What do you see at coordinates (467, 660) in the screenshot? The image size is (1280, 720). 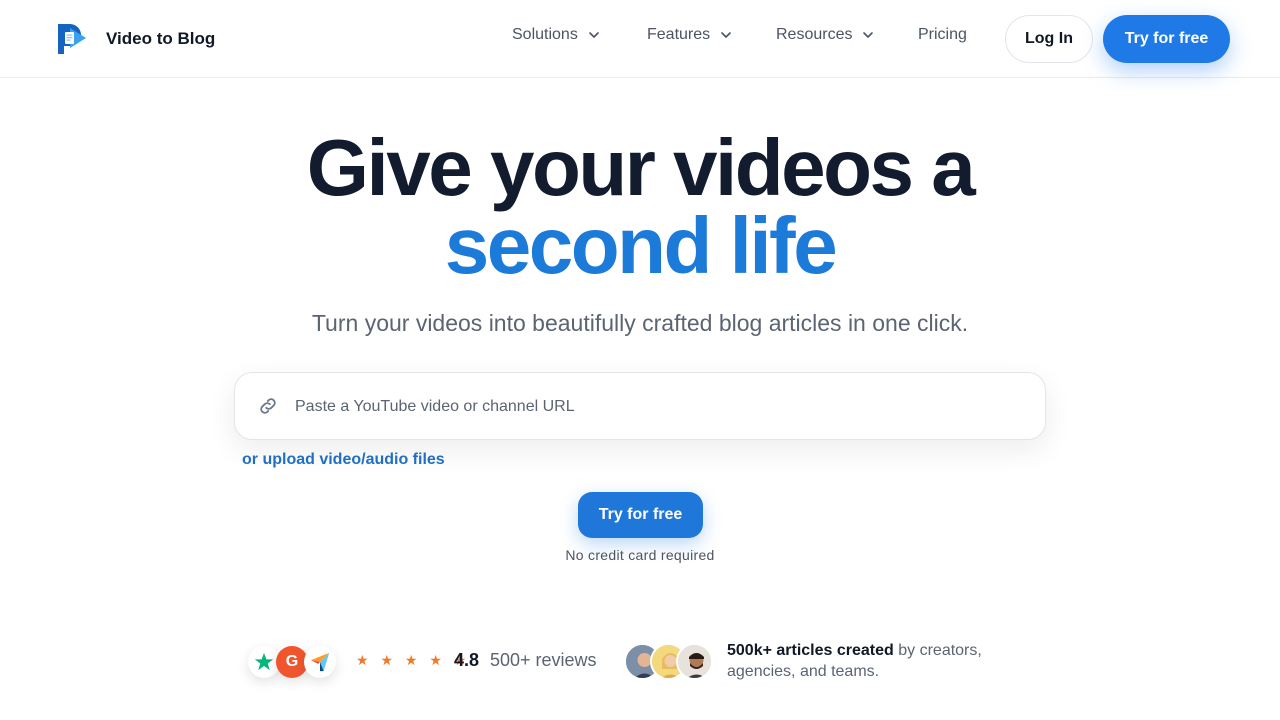 I see `rating-value: 4.8` at bounding box center [467, 660].